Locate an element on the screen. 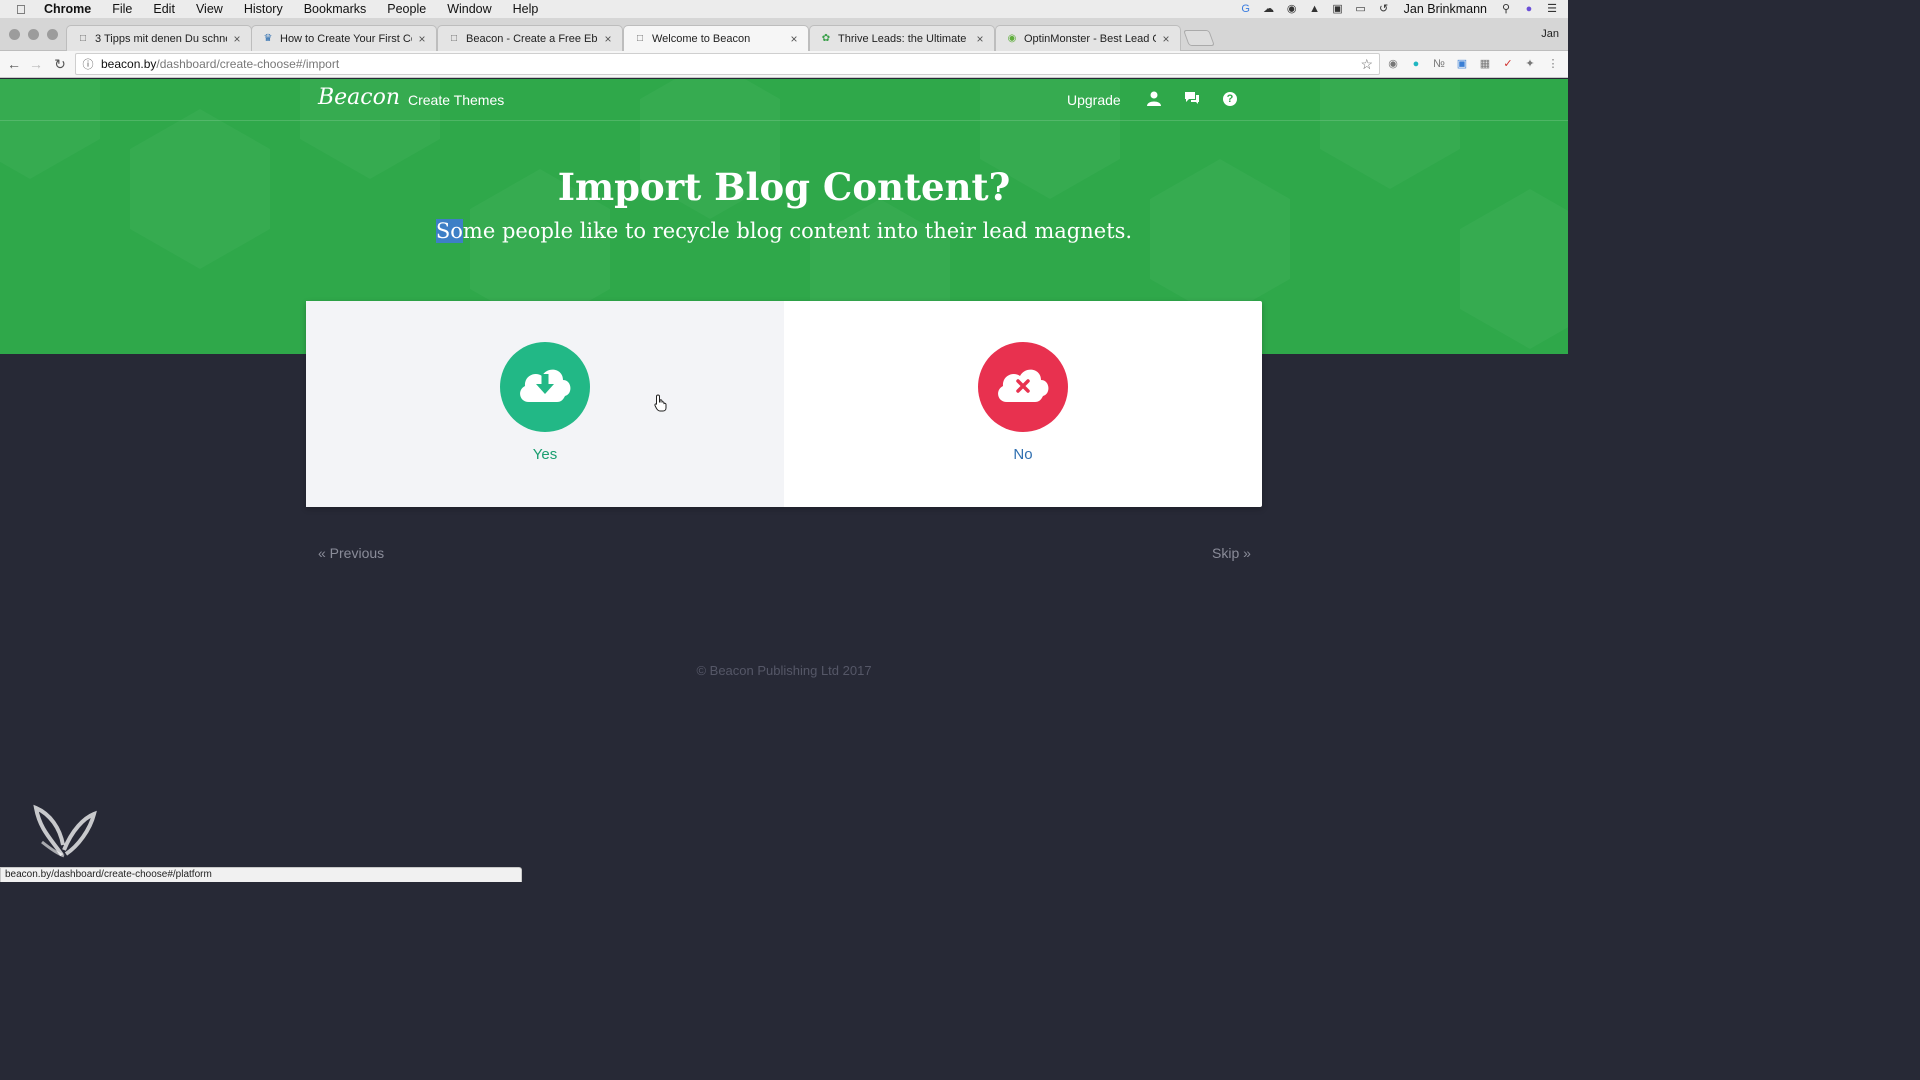  minimize-window-icon is located at coordinates (33, 34).